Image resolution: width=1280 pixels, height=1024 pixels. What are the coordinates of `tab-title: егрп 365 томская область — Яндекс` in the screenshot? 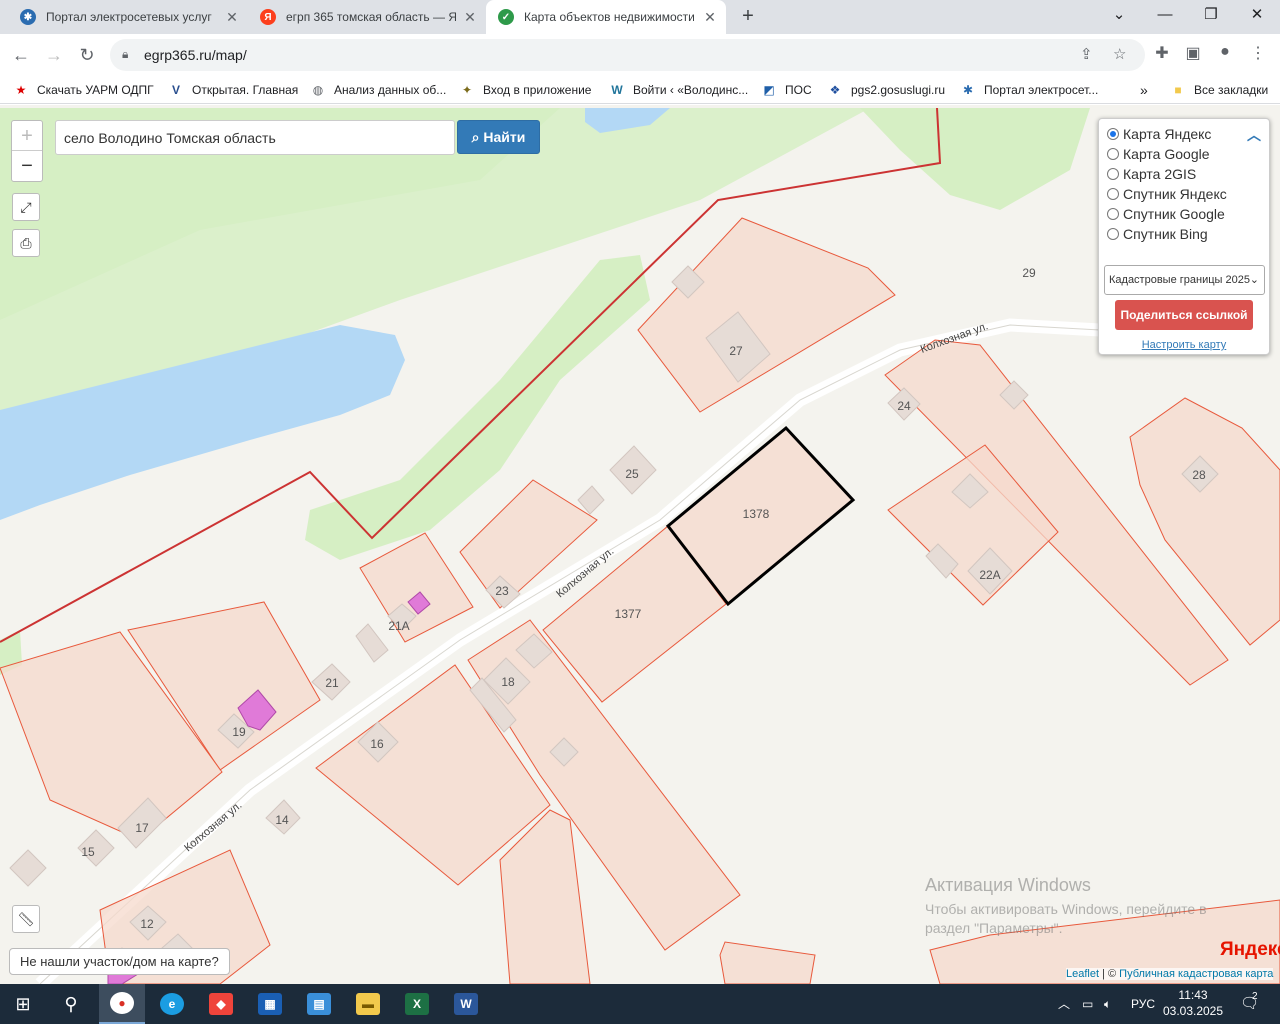 It's located at (371, 17).